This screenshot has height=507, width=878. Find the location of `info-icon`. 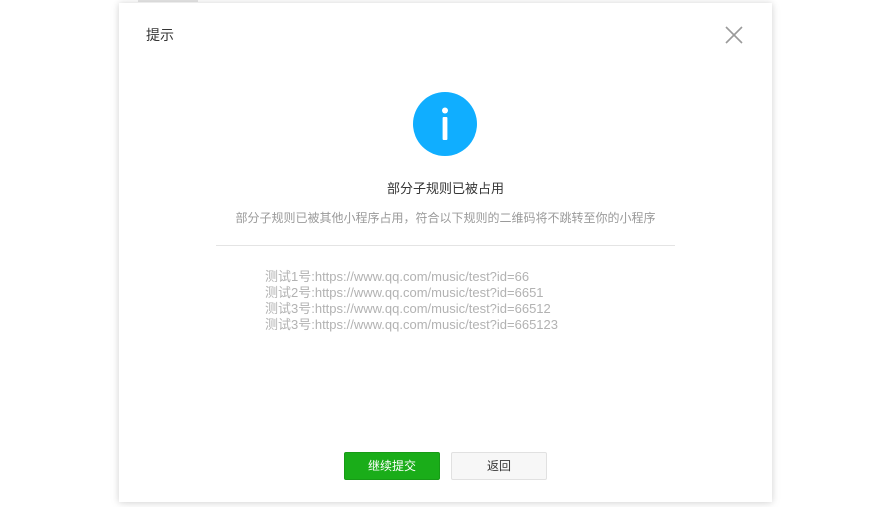

info-icon is located at coordinates (445, 124).